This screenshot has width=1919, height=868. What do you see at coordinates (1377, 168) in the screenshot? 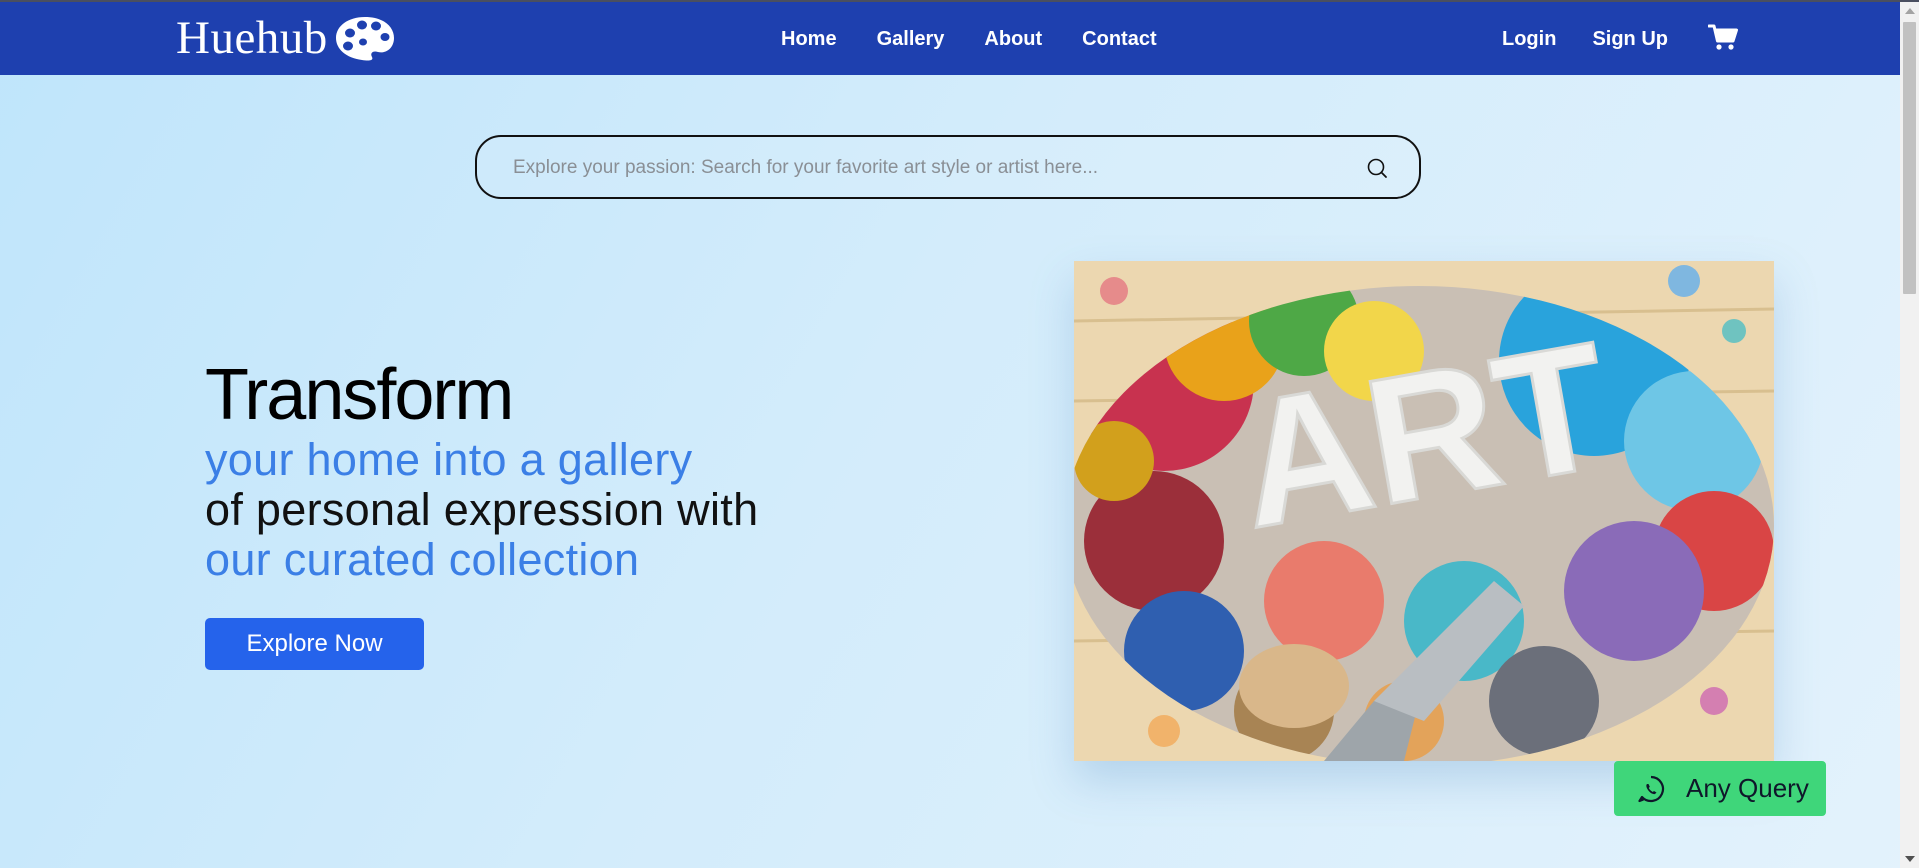
I see `search-icon` at bounding box center [1377, 168].